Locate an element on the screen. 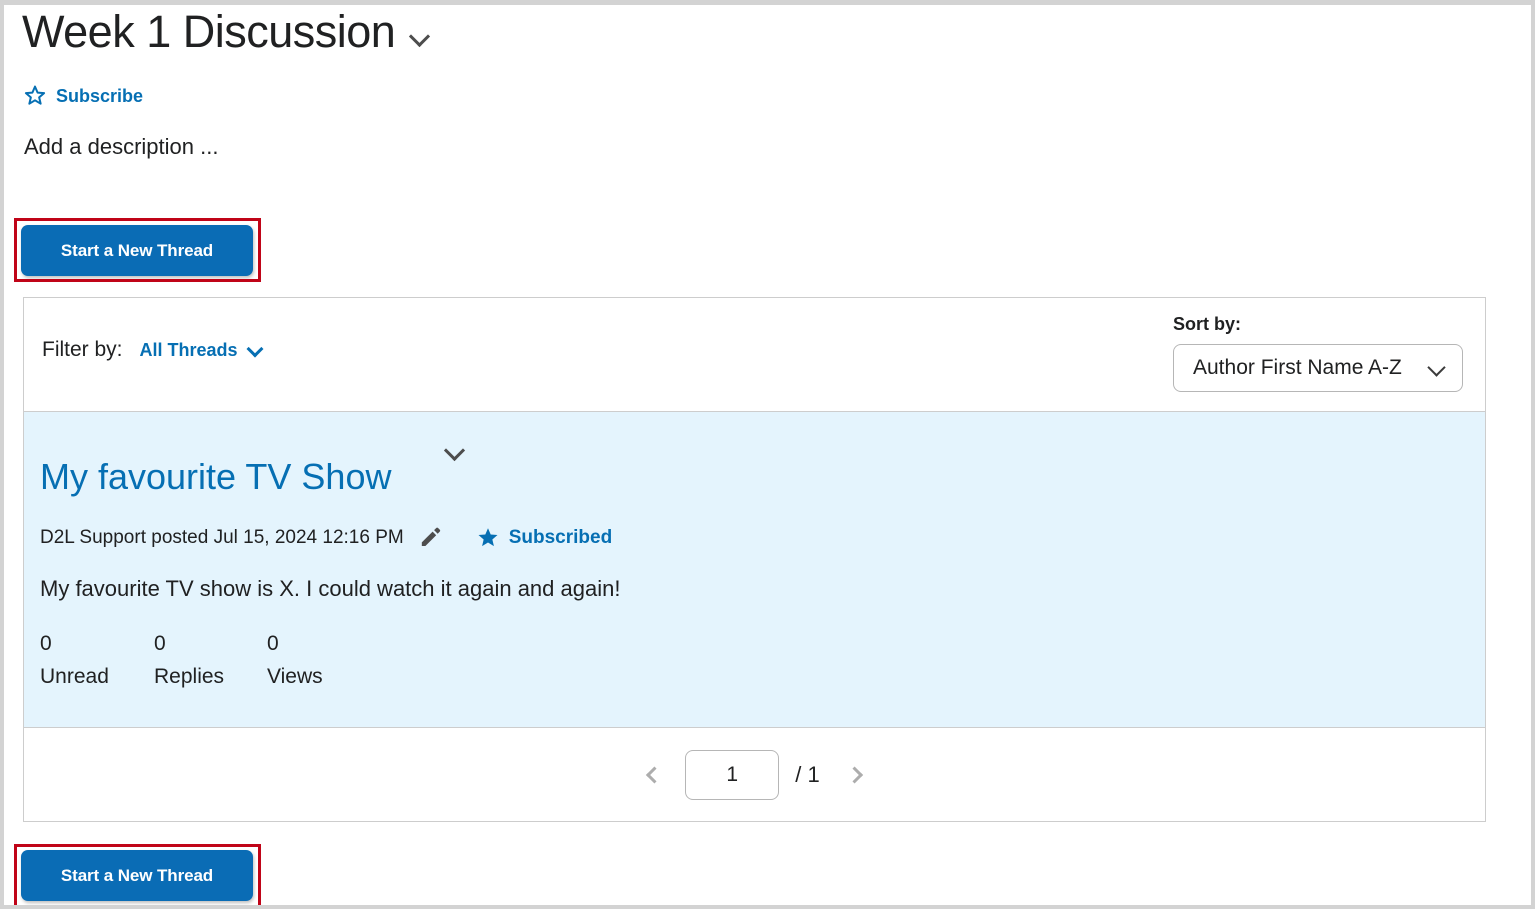  sort-by-value: Author First Name A-Z is located at coordinates (1297, 367).